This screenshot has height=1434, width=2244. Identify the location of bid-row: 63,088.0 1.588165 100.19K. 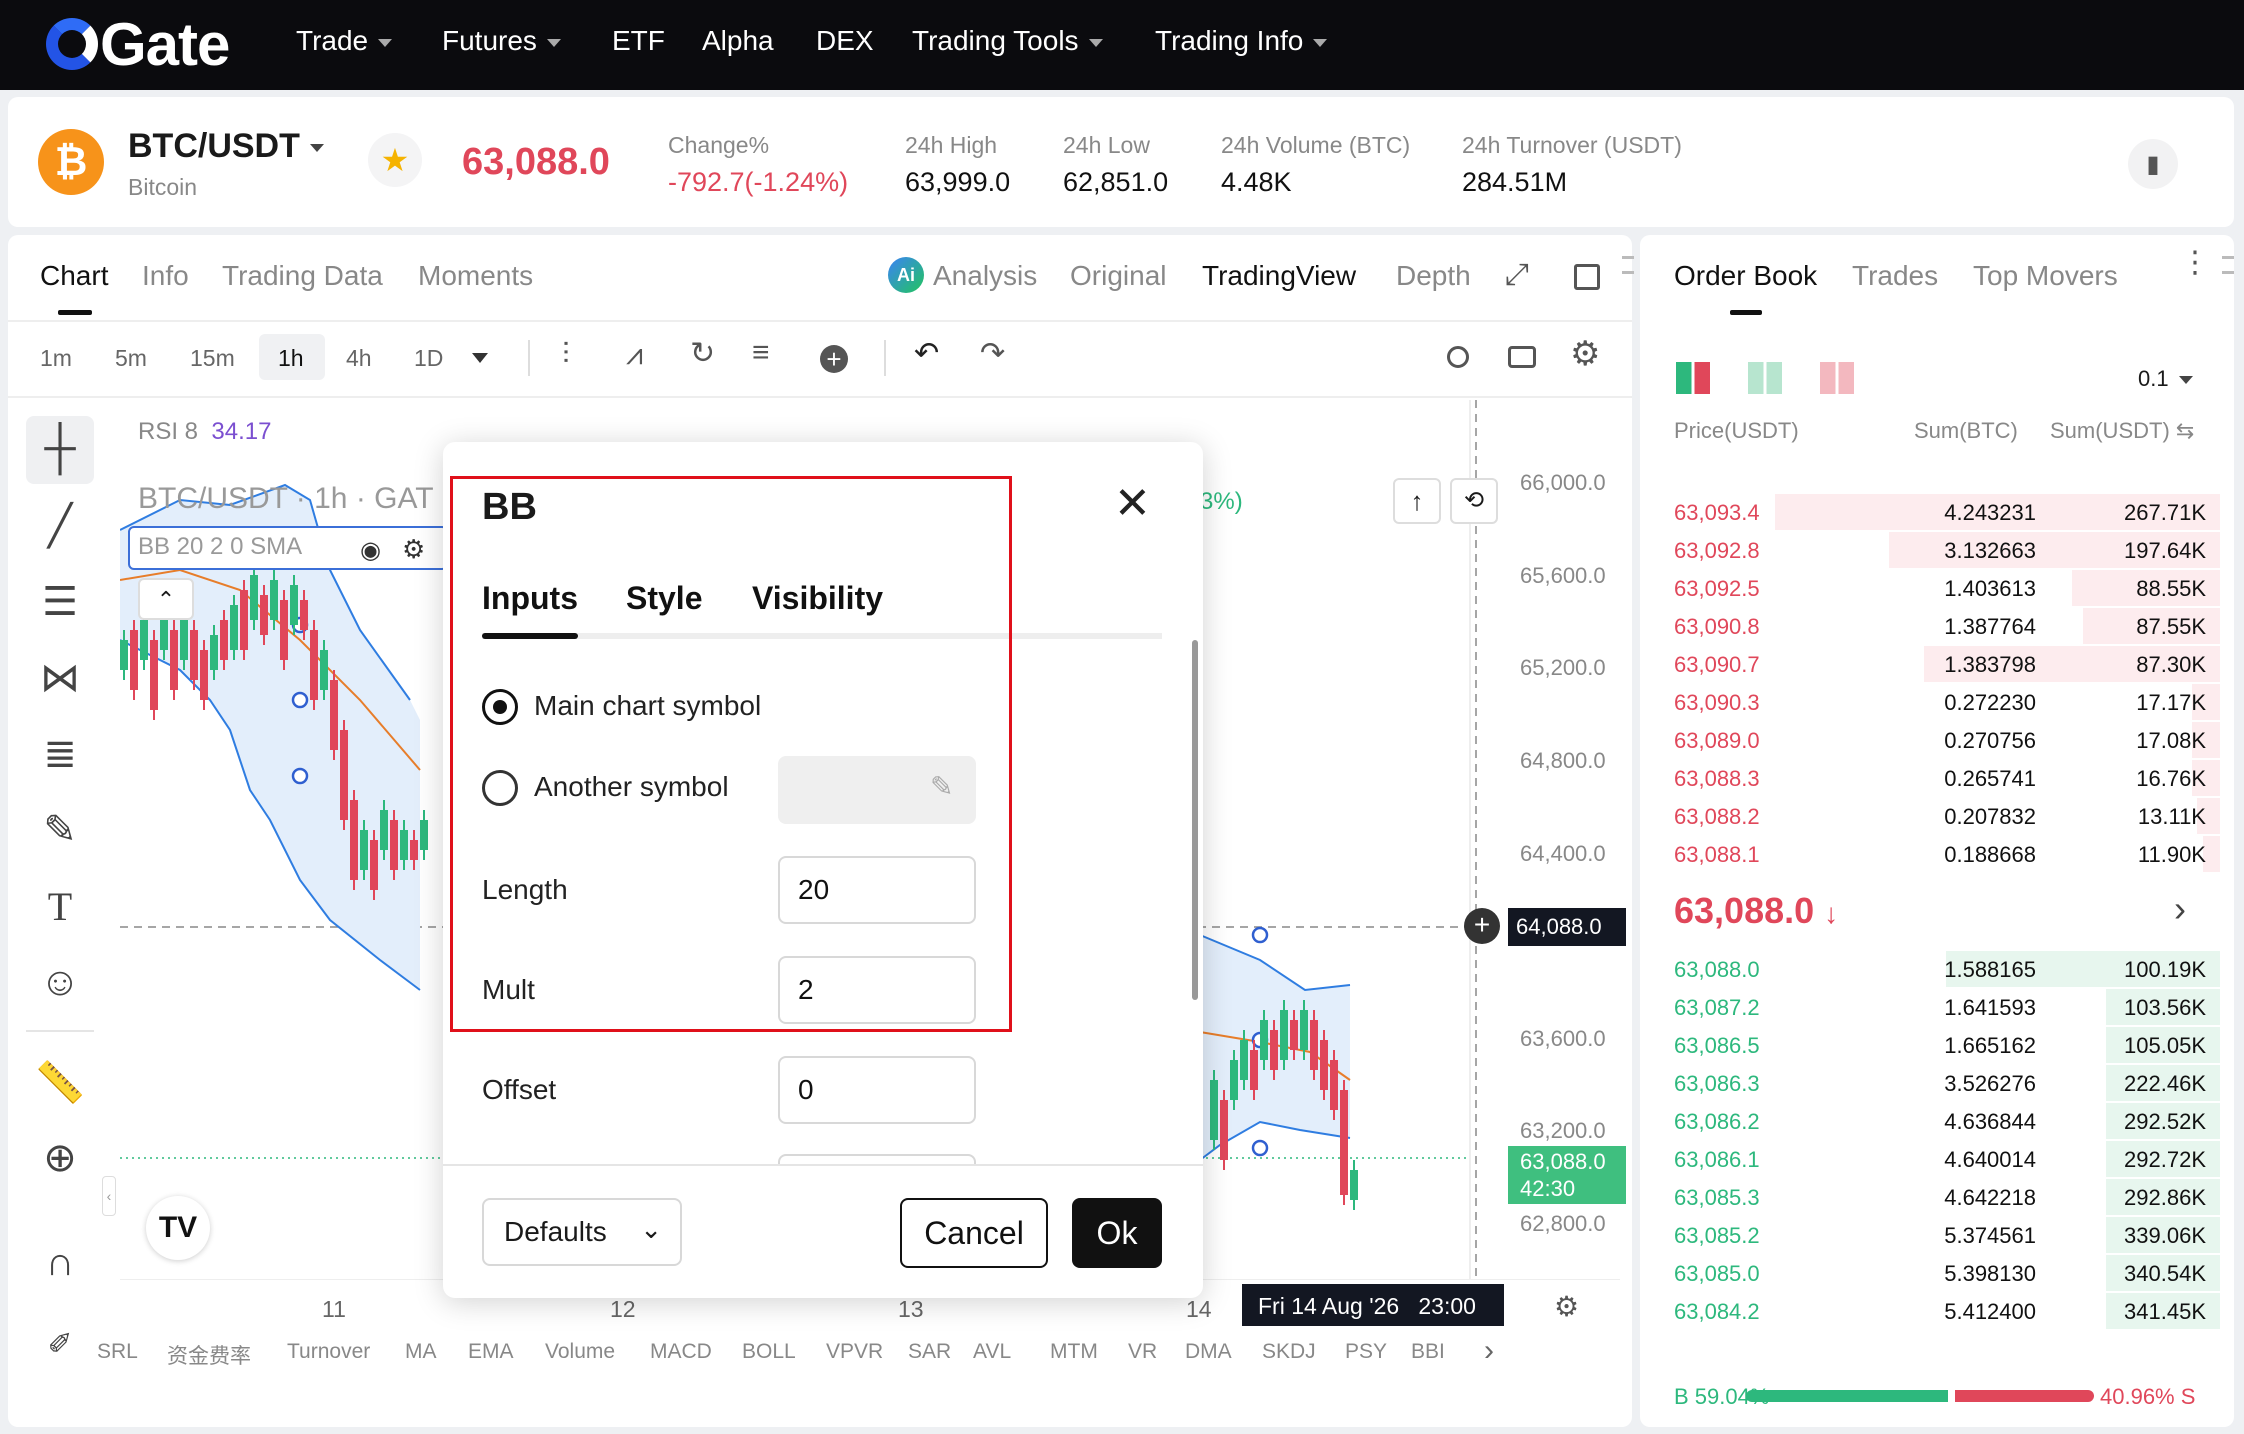
(1935, 970).